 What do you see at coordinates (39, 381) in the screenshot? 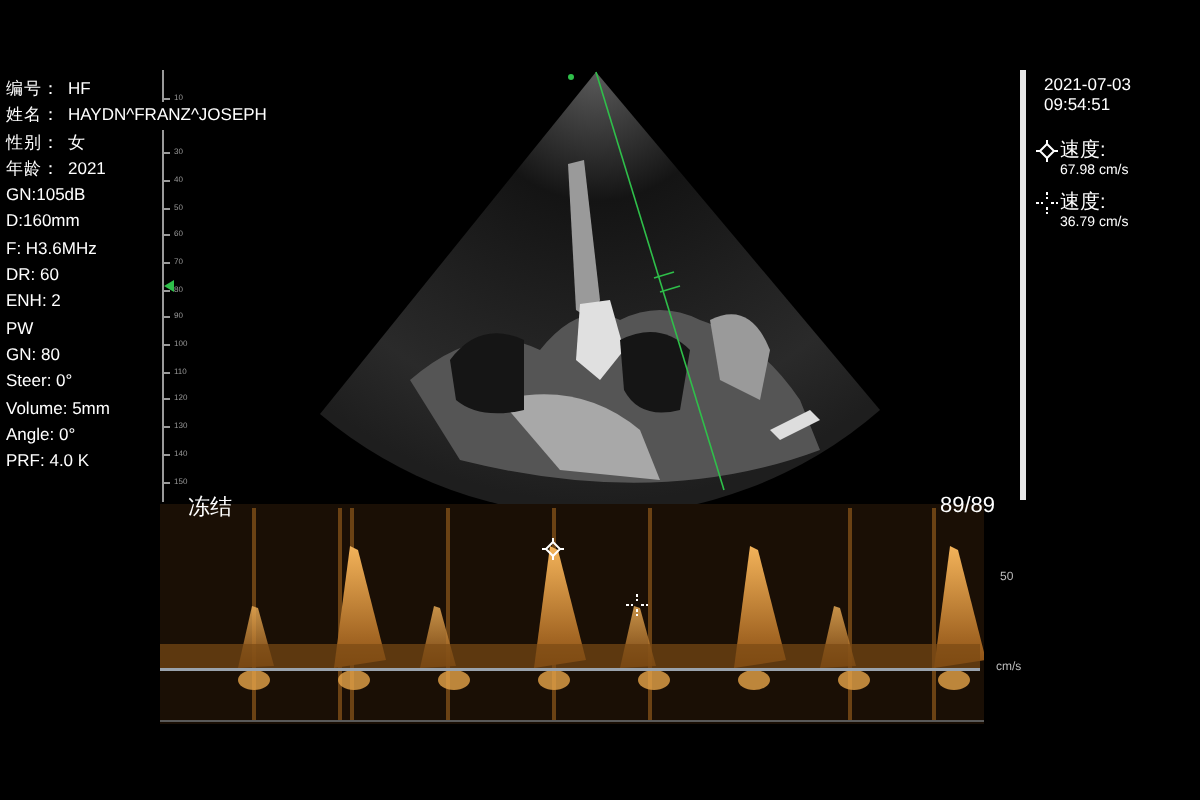
I see `scan-parameter: Steer: 0°` at bounding box center [39, 381].